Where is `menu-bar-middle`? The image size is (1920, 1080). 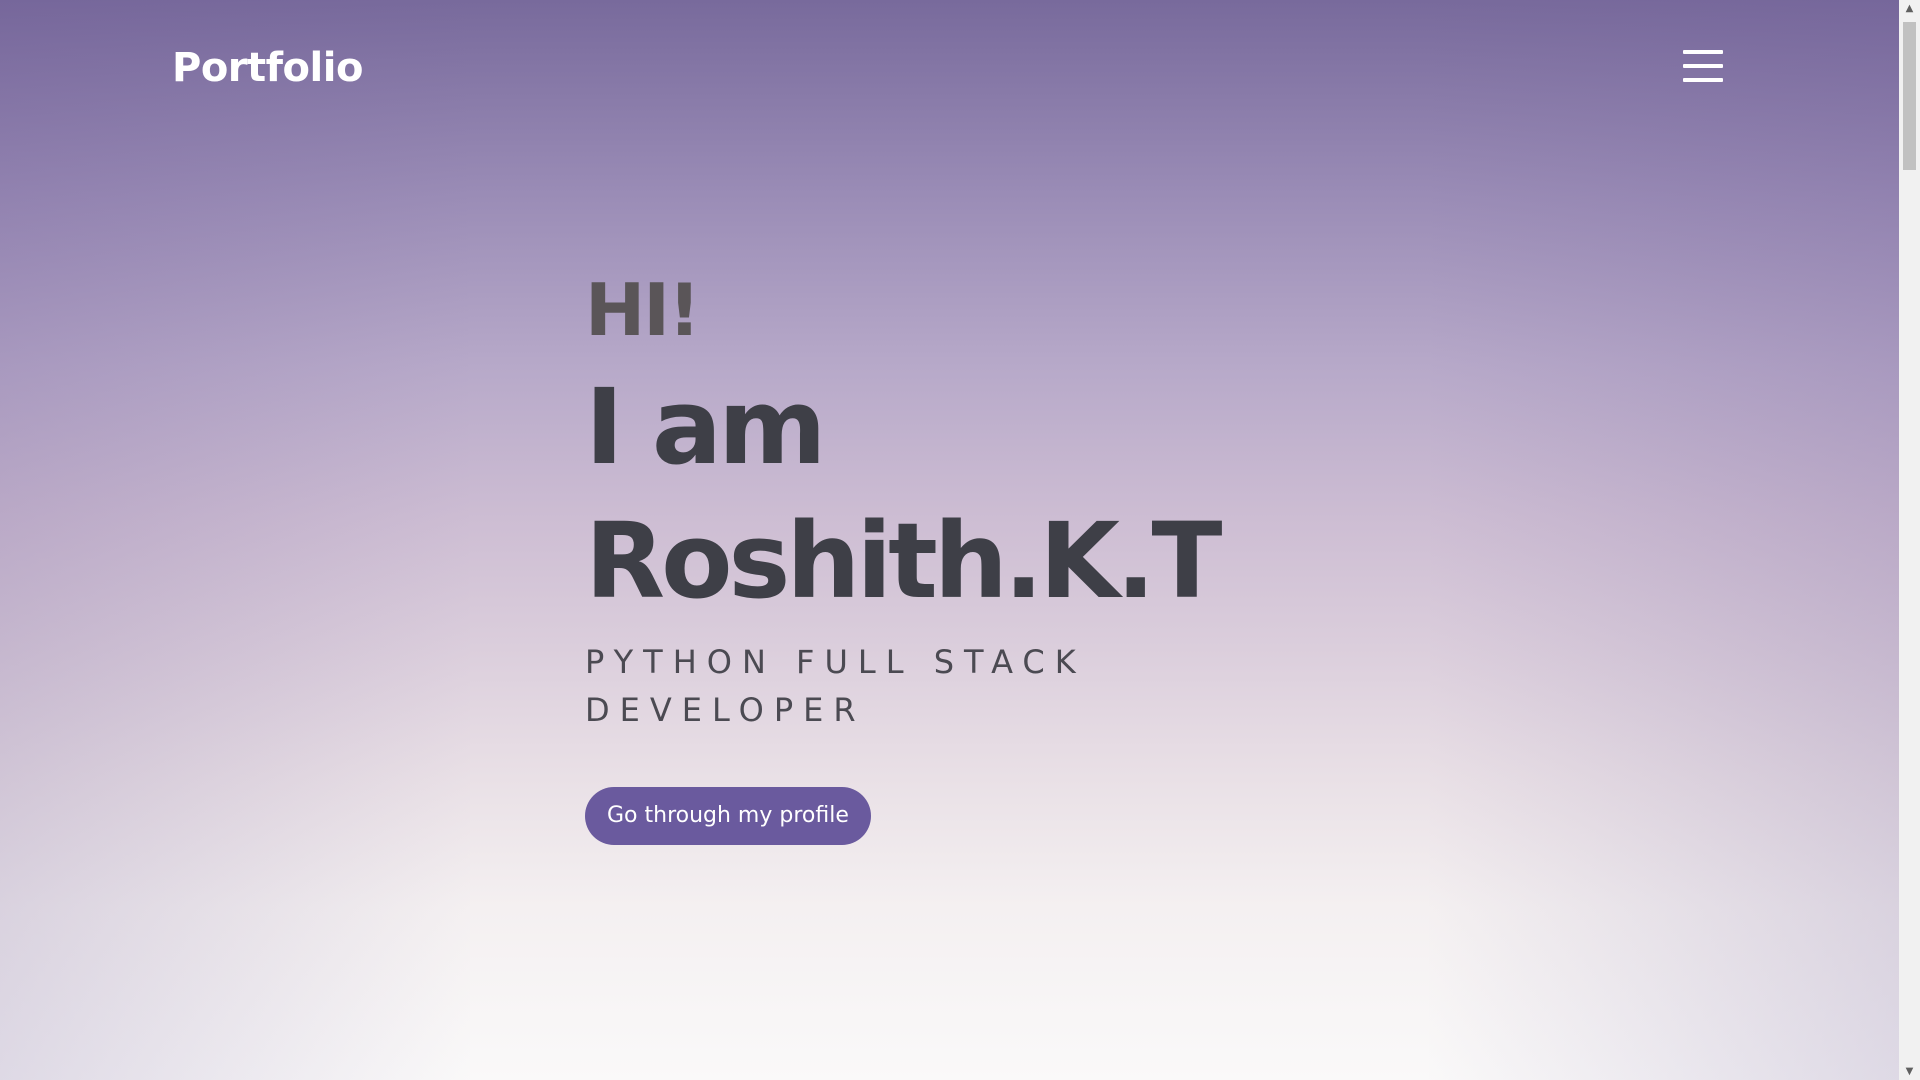
menu-bar-middle is located at coordinates (1703, 66).